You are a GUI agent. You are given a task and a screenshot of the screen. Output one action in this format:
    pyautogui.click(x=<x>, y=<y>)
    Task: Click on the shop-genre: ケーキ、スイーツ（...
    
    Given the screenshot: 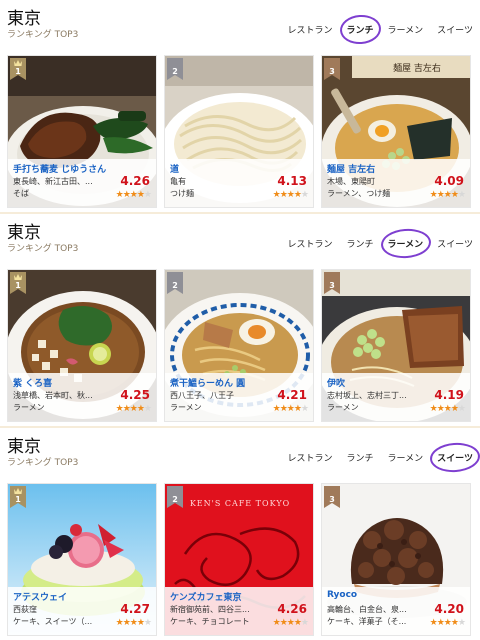 What is the action you would take?
    pyautogui.click(x=53, y=621)
    